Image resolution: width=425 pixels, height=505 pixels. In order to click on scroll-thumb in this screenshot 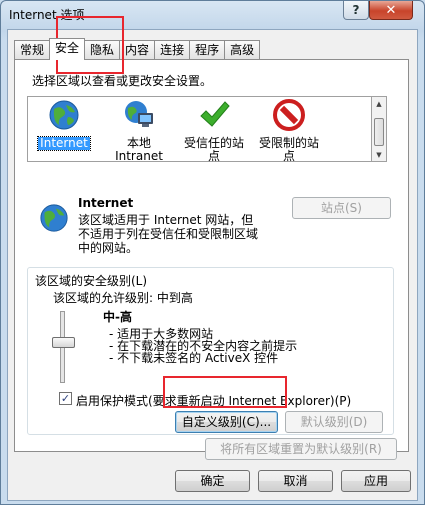, I will do `click(379, 132)`.